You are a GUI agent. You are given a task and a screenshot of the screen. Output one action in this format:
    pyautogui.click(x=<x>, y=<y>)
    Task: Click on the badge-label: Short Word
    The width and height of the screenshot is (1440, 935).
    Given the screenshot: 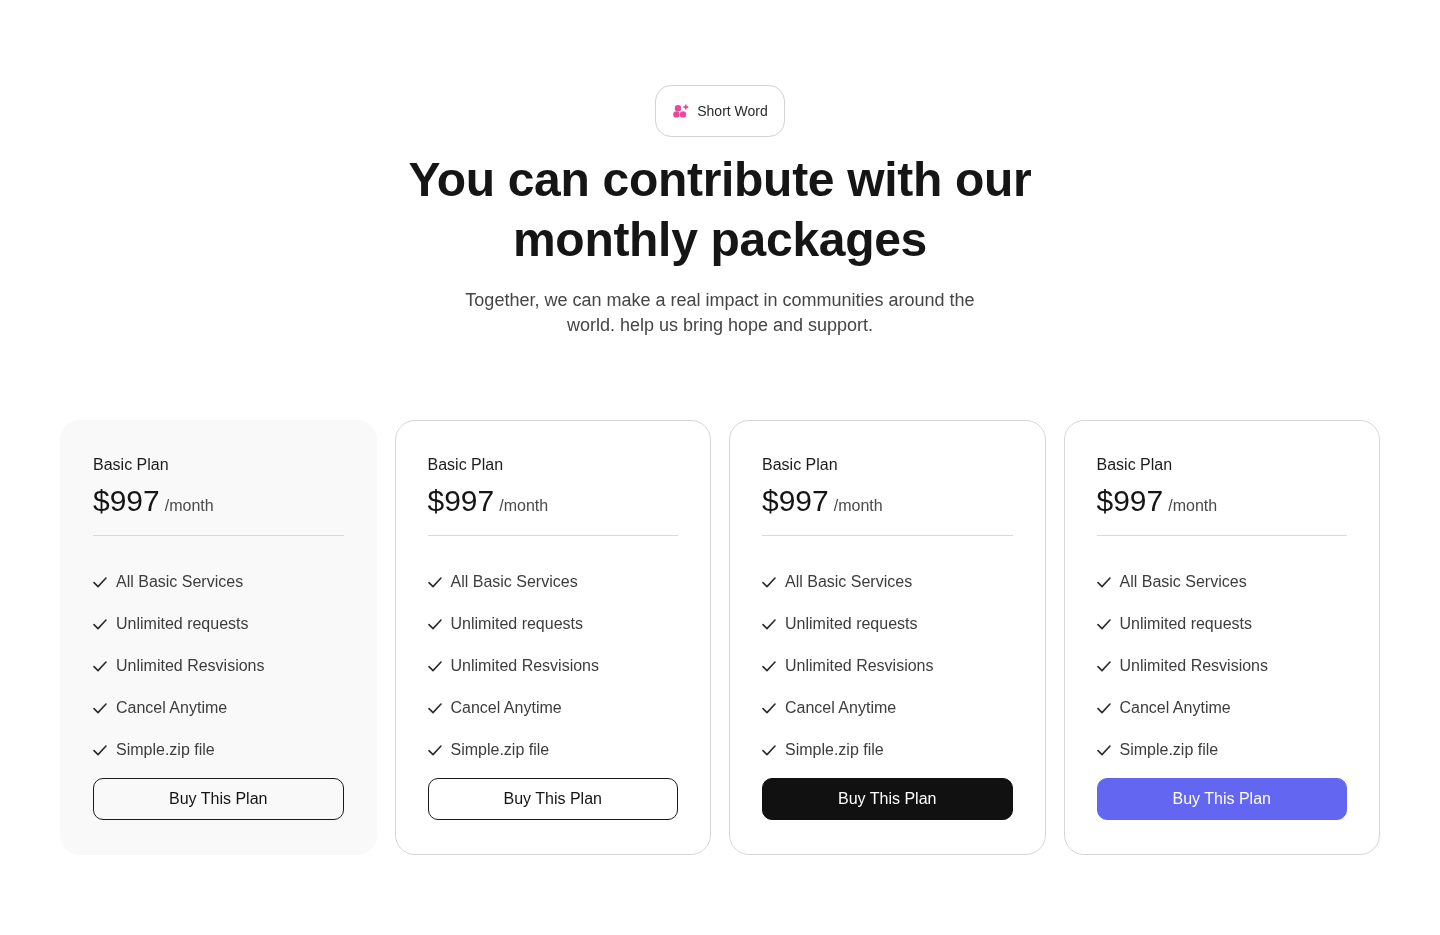 What is the action you would take?
    pyautogui.click(x=732, y=111)
    